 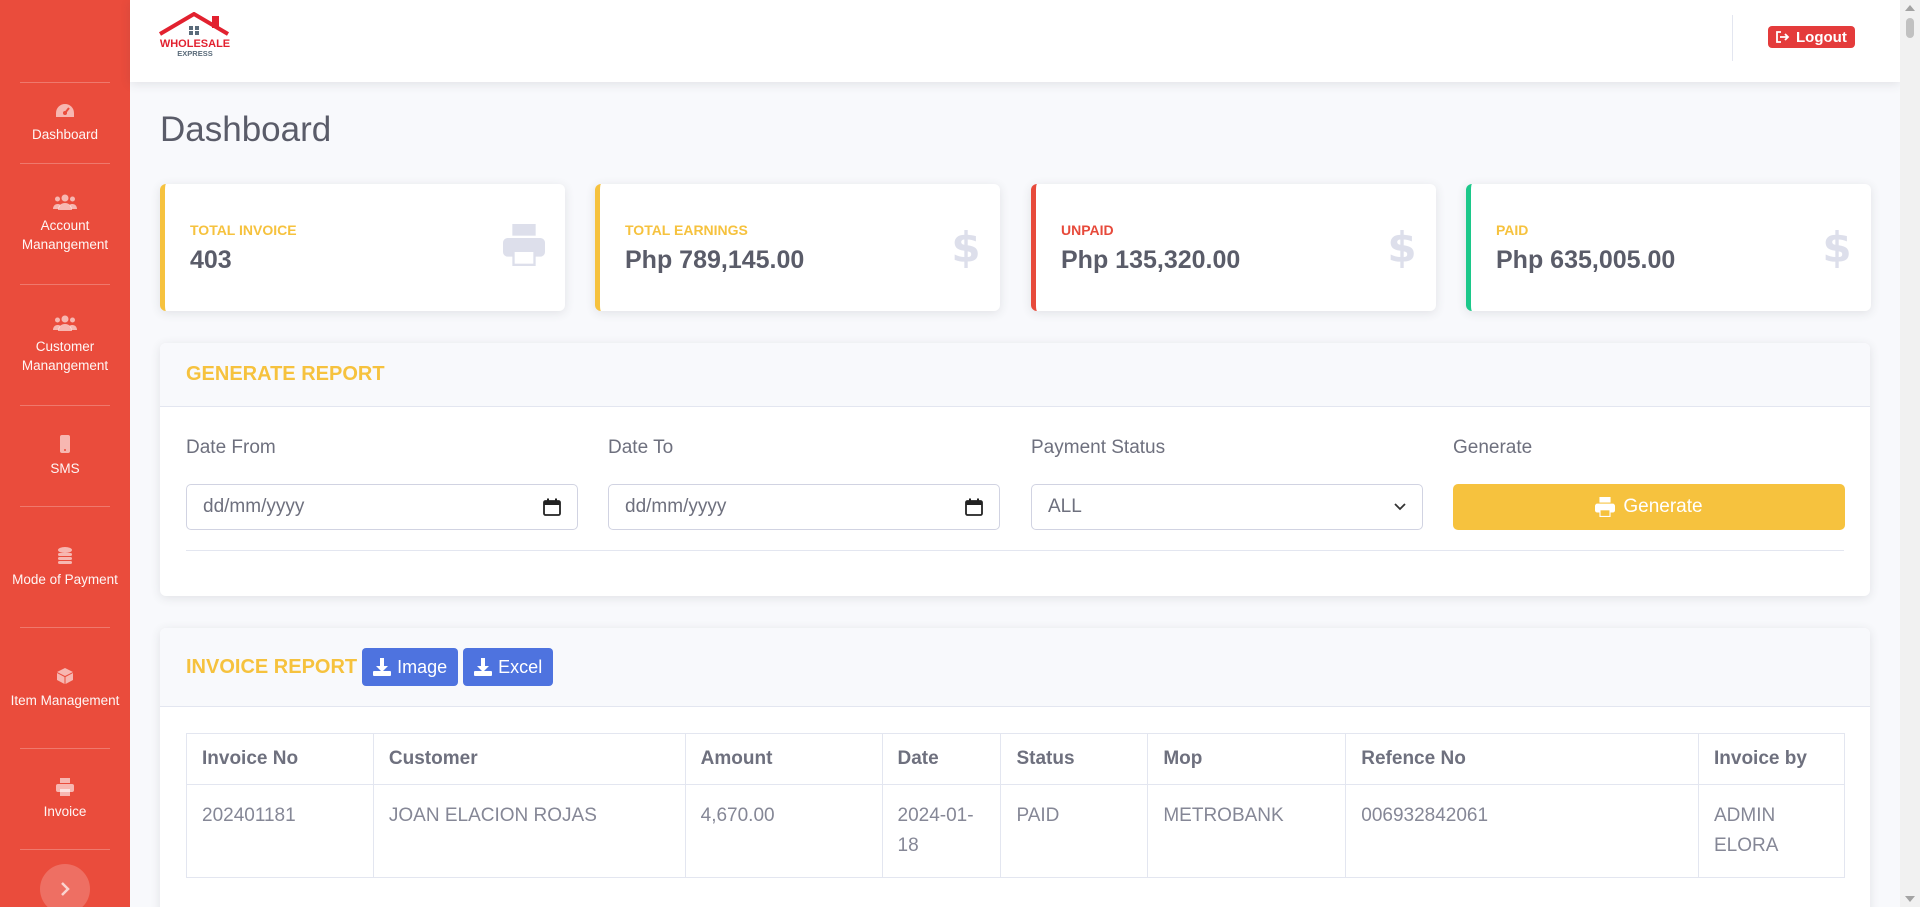 I want to click on sidebar-toggle-button, so click(x=65, y=885).